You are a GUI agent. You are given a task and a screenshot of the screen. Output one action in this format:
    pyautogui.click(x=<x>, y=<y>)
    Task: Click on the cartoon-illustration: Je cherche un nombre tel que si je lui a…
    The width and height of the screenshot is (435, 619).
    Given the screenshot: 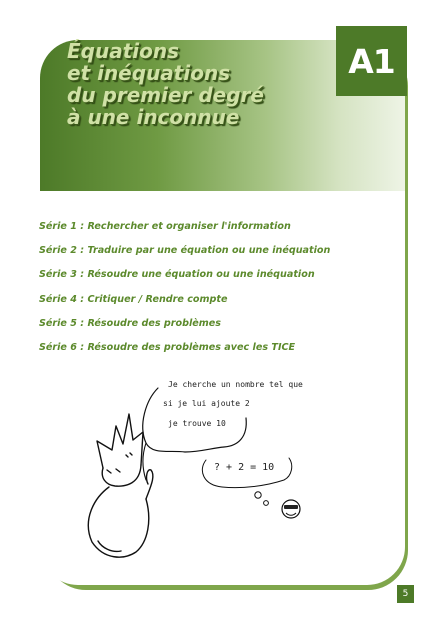 What is the action you would take?
    pyautogui.click(x=195, y=469)
    